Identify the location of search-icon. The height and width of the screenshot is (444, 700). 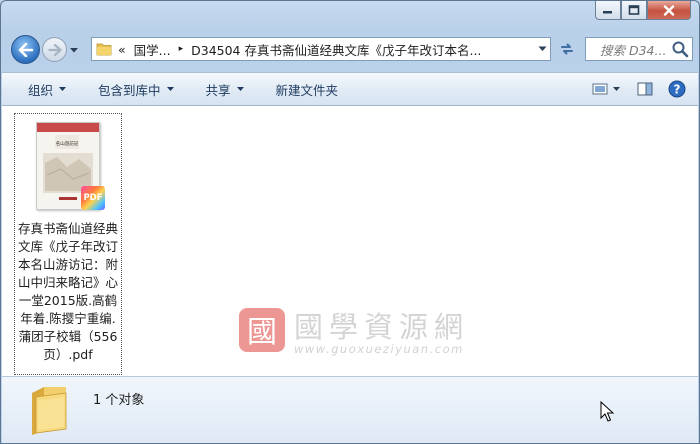
(680, 49).